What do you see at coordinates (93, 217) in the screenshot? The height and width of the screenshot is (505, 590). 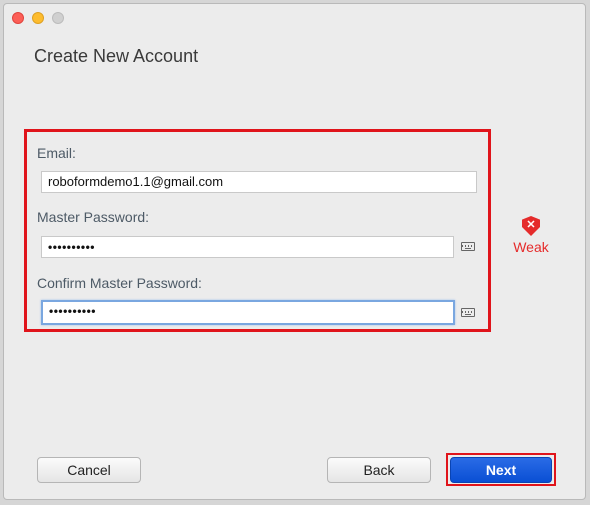 I see `master-password-label: Master Password:` at bounding box center [93, 217].